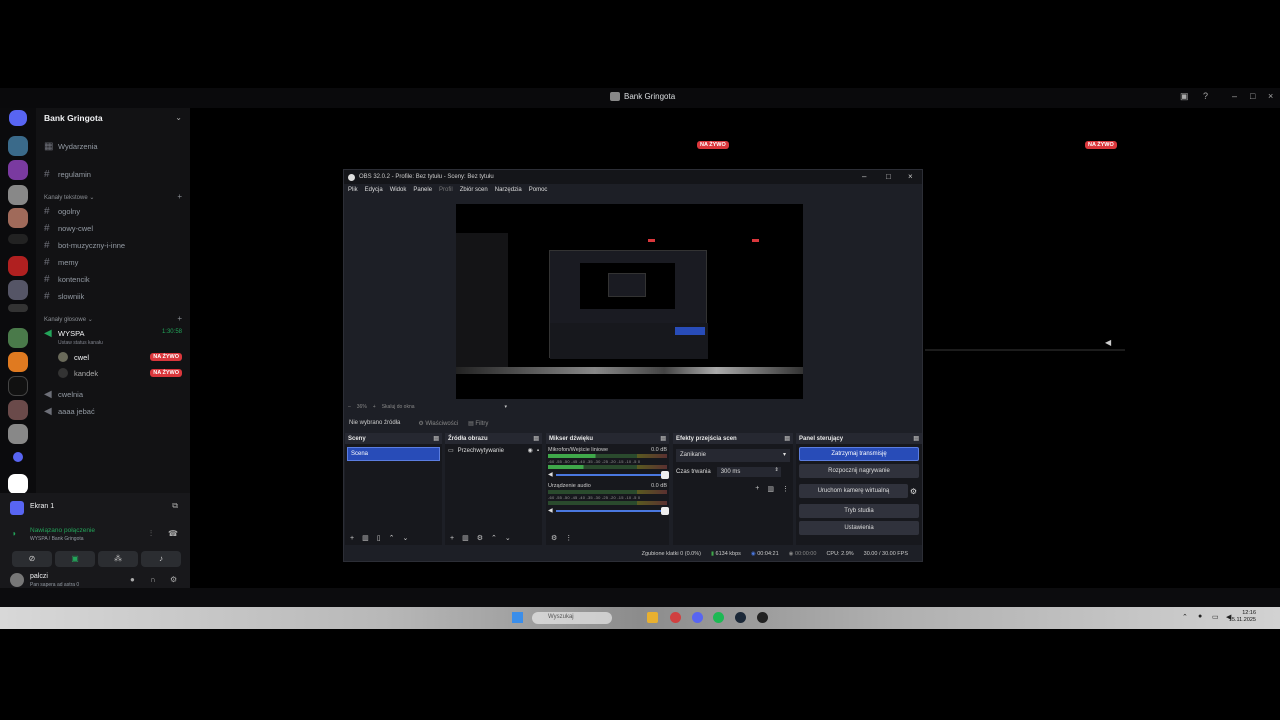  What do you see at coordinates (572, 618) in the screenshot?
I see `taskbar-search: Wyszukaj` at bounding box center [572, 618].